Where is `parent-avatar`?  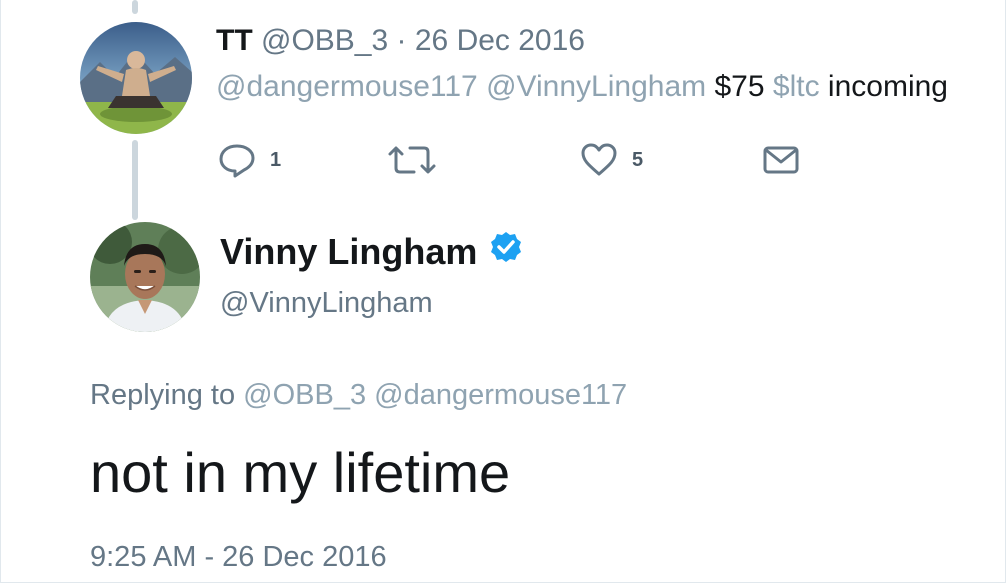 parent-avatar is located at coordinates (136, 78).